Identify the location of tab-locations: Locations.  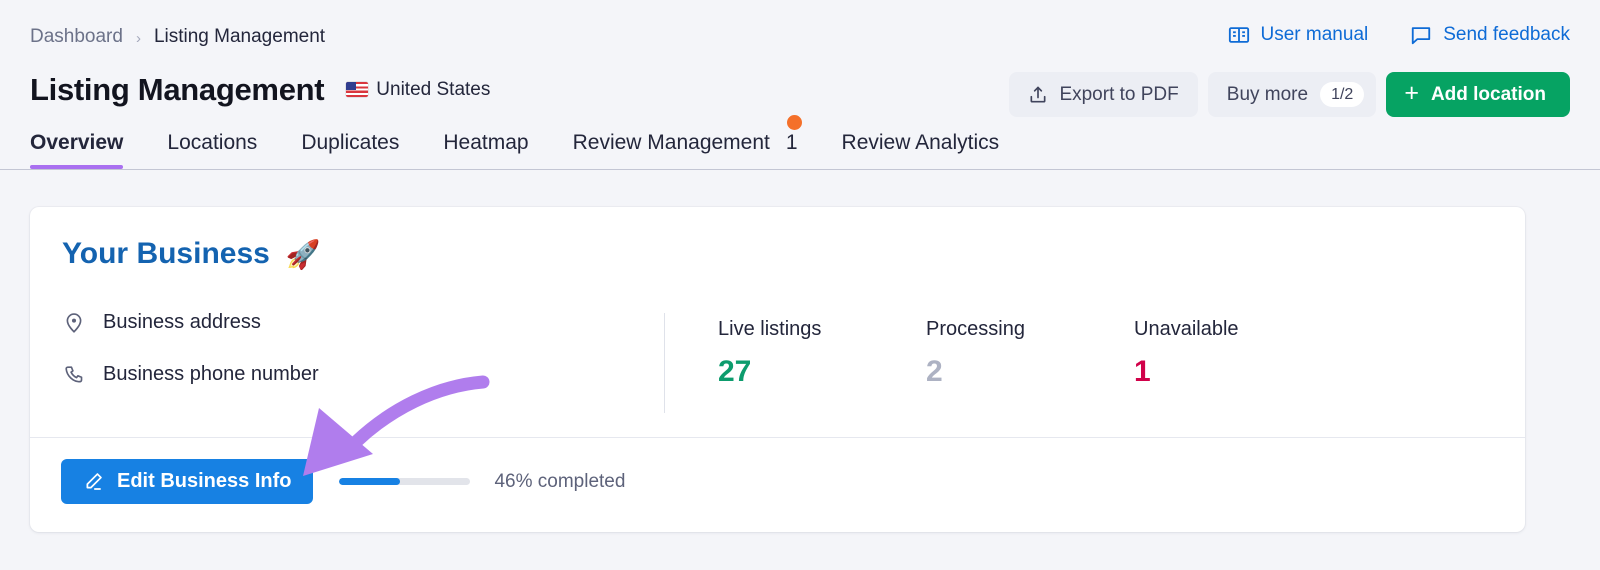
(212, 150).